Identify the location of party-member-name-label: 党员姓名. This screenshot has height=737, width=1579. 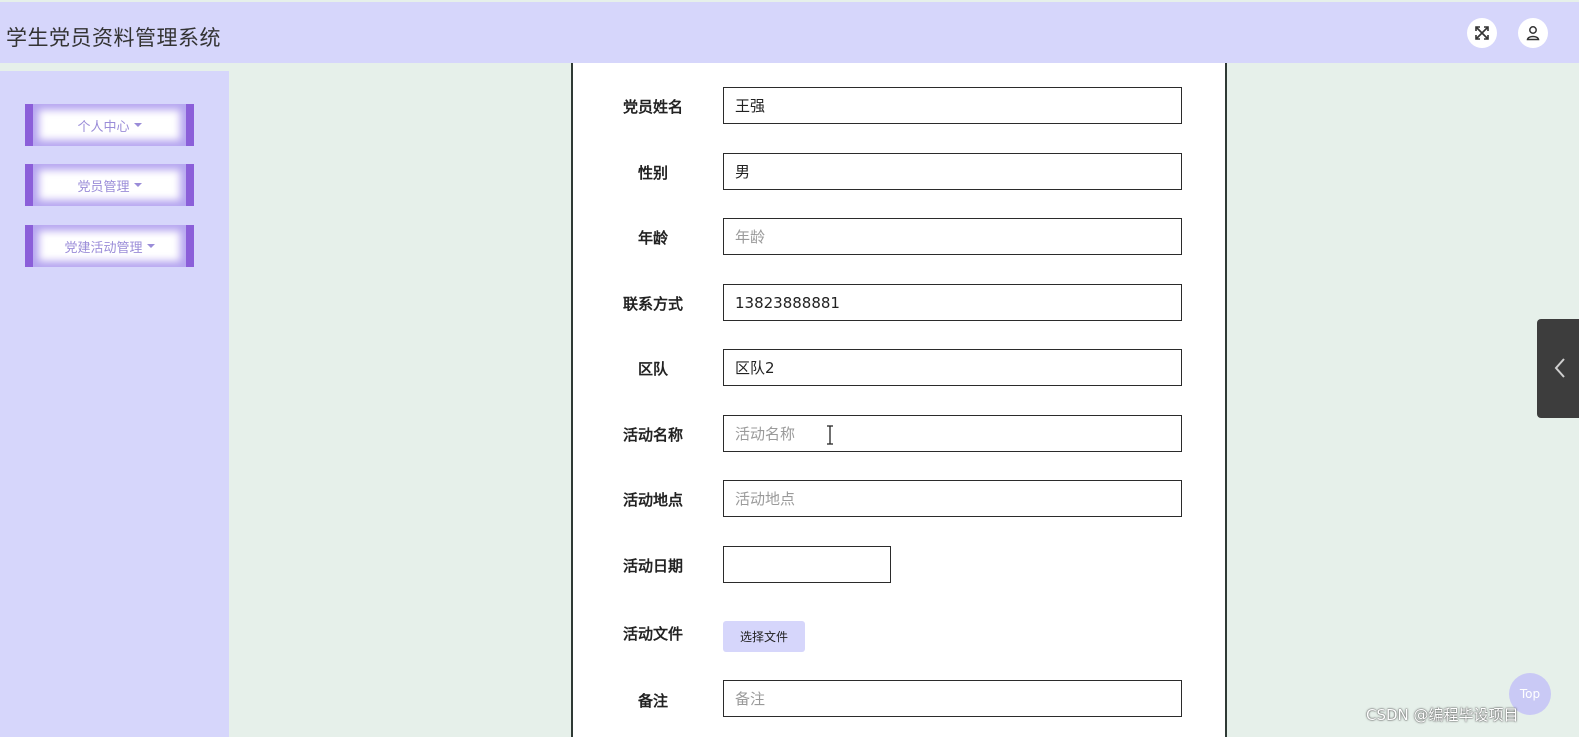
(652, 107).